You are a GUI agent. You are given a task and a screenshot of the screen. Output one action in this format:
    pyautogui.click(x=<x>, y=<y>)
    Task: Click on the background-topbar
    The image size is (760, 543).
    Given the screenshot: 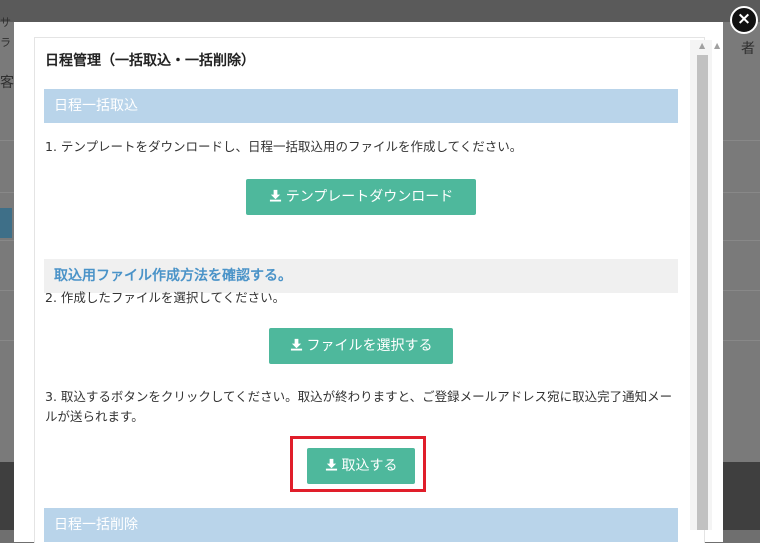 What is the action you would take?
    pyautogui.click(x=380, y=11)
    